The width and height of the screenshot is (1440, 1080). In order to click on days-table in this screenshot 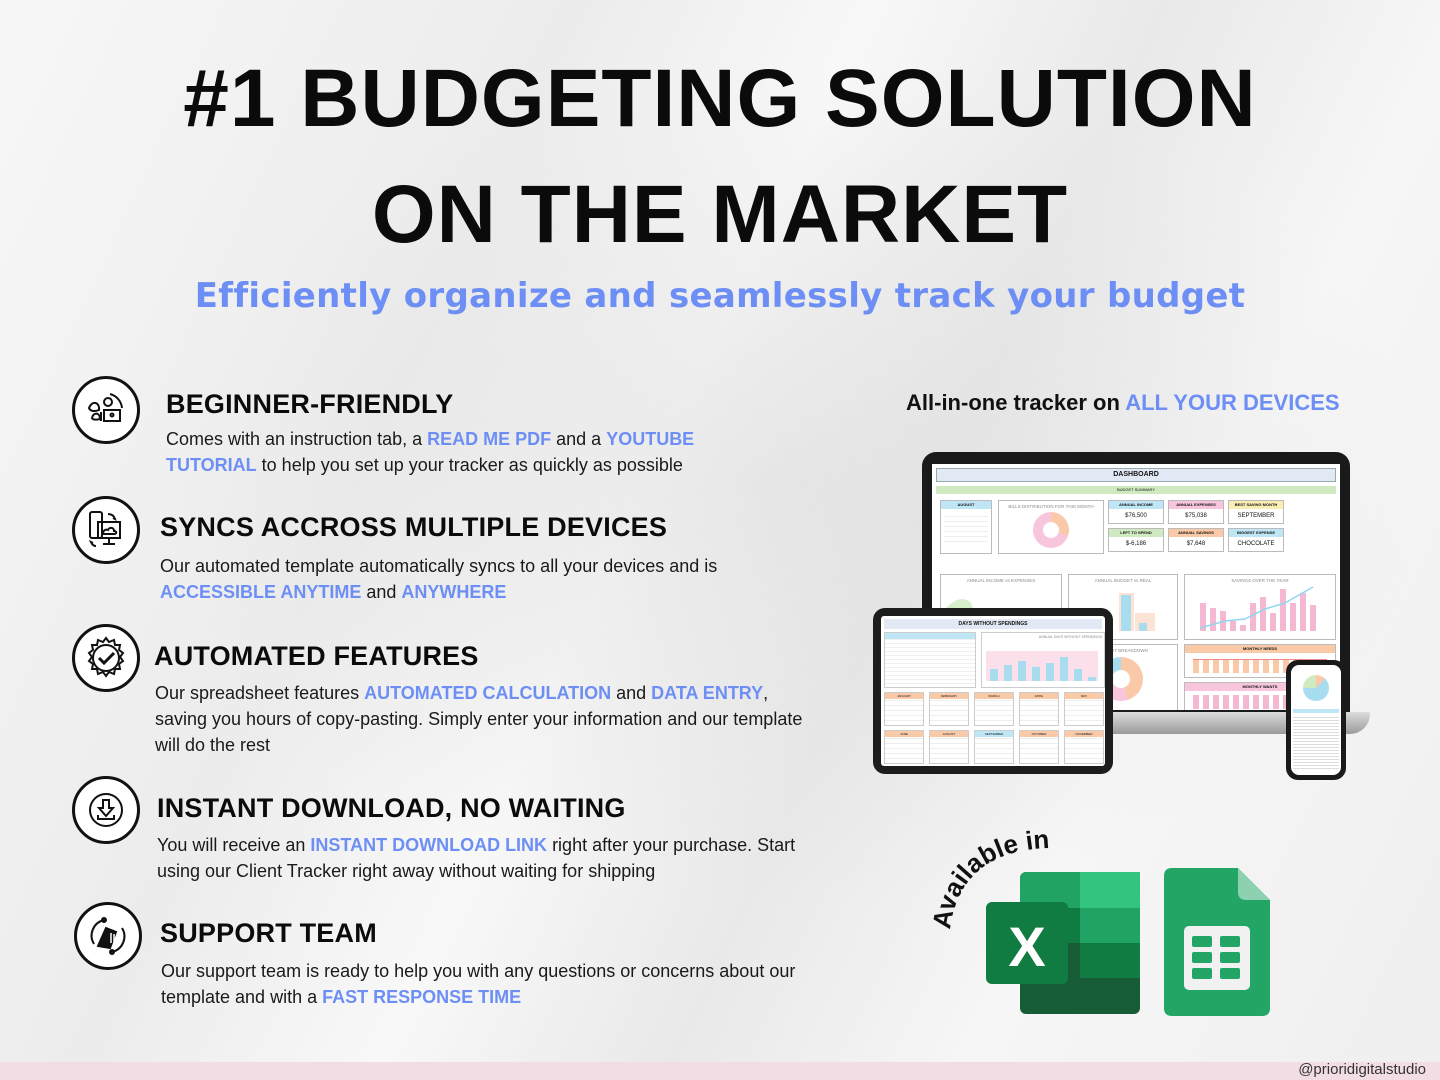, I will do `click(930, 660)`.